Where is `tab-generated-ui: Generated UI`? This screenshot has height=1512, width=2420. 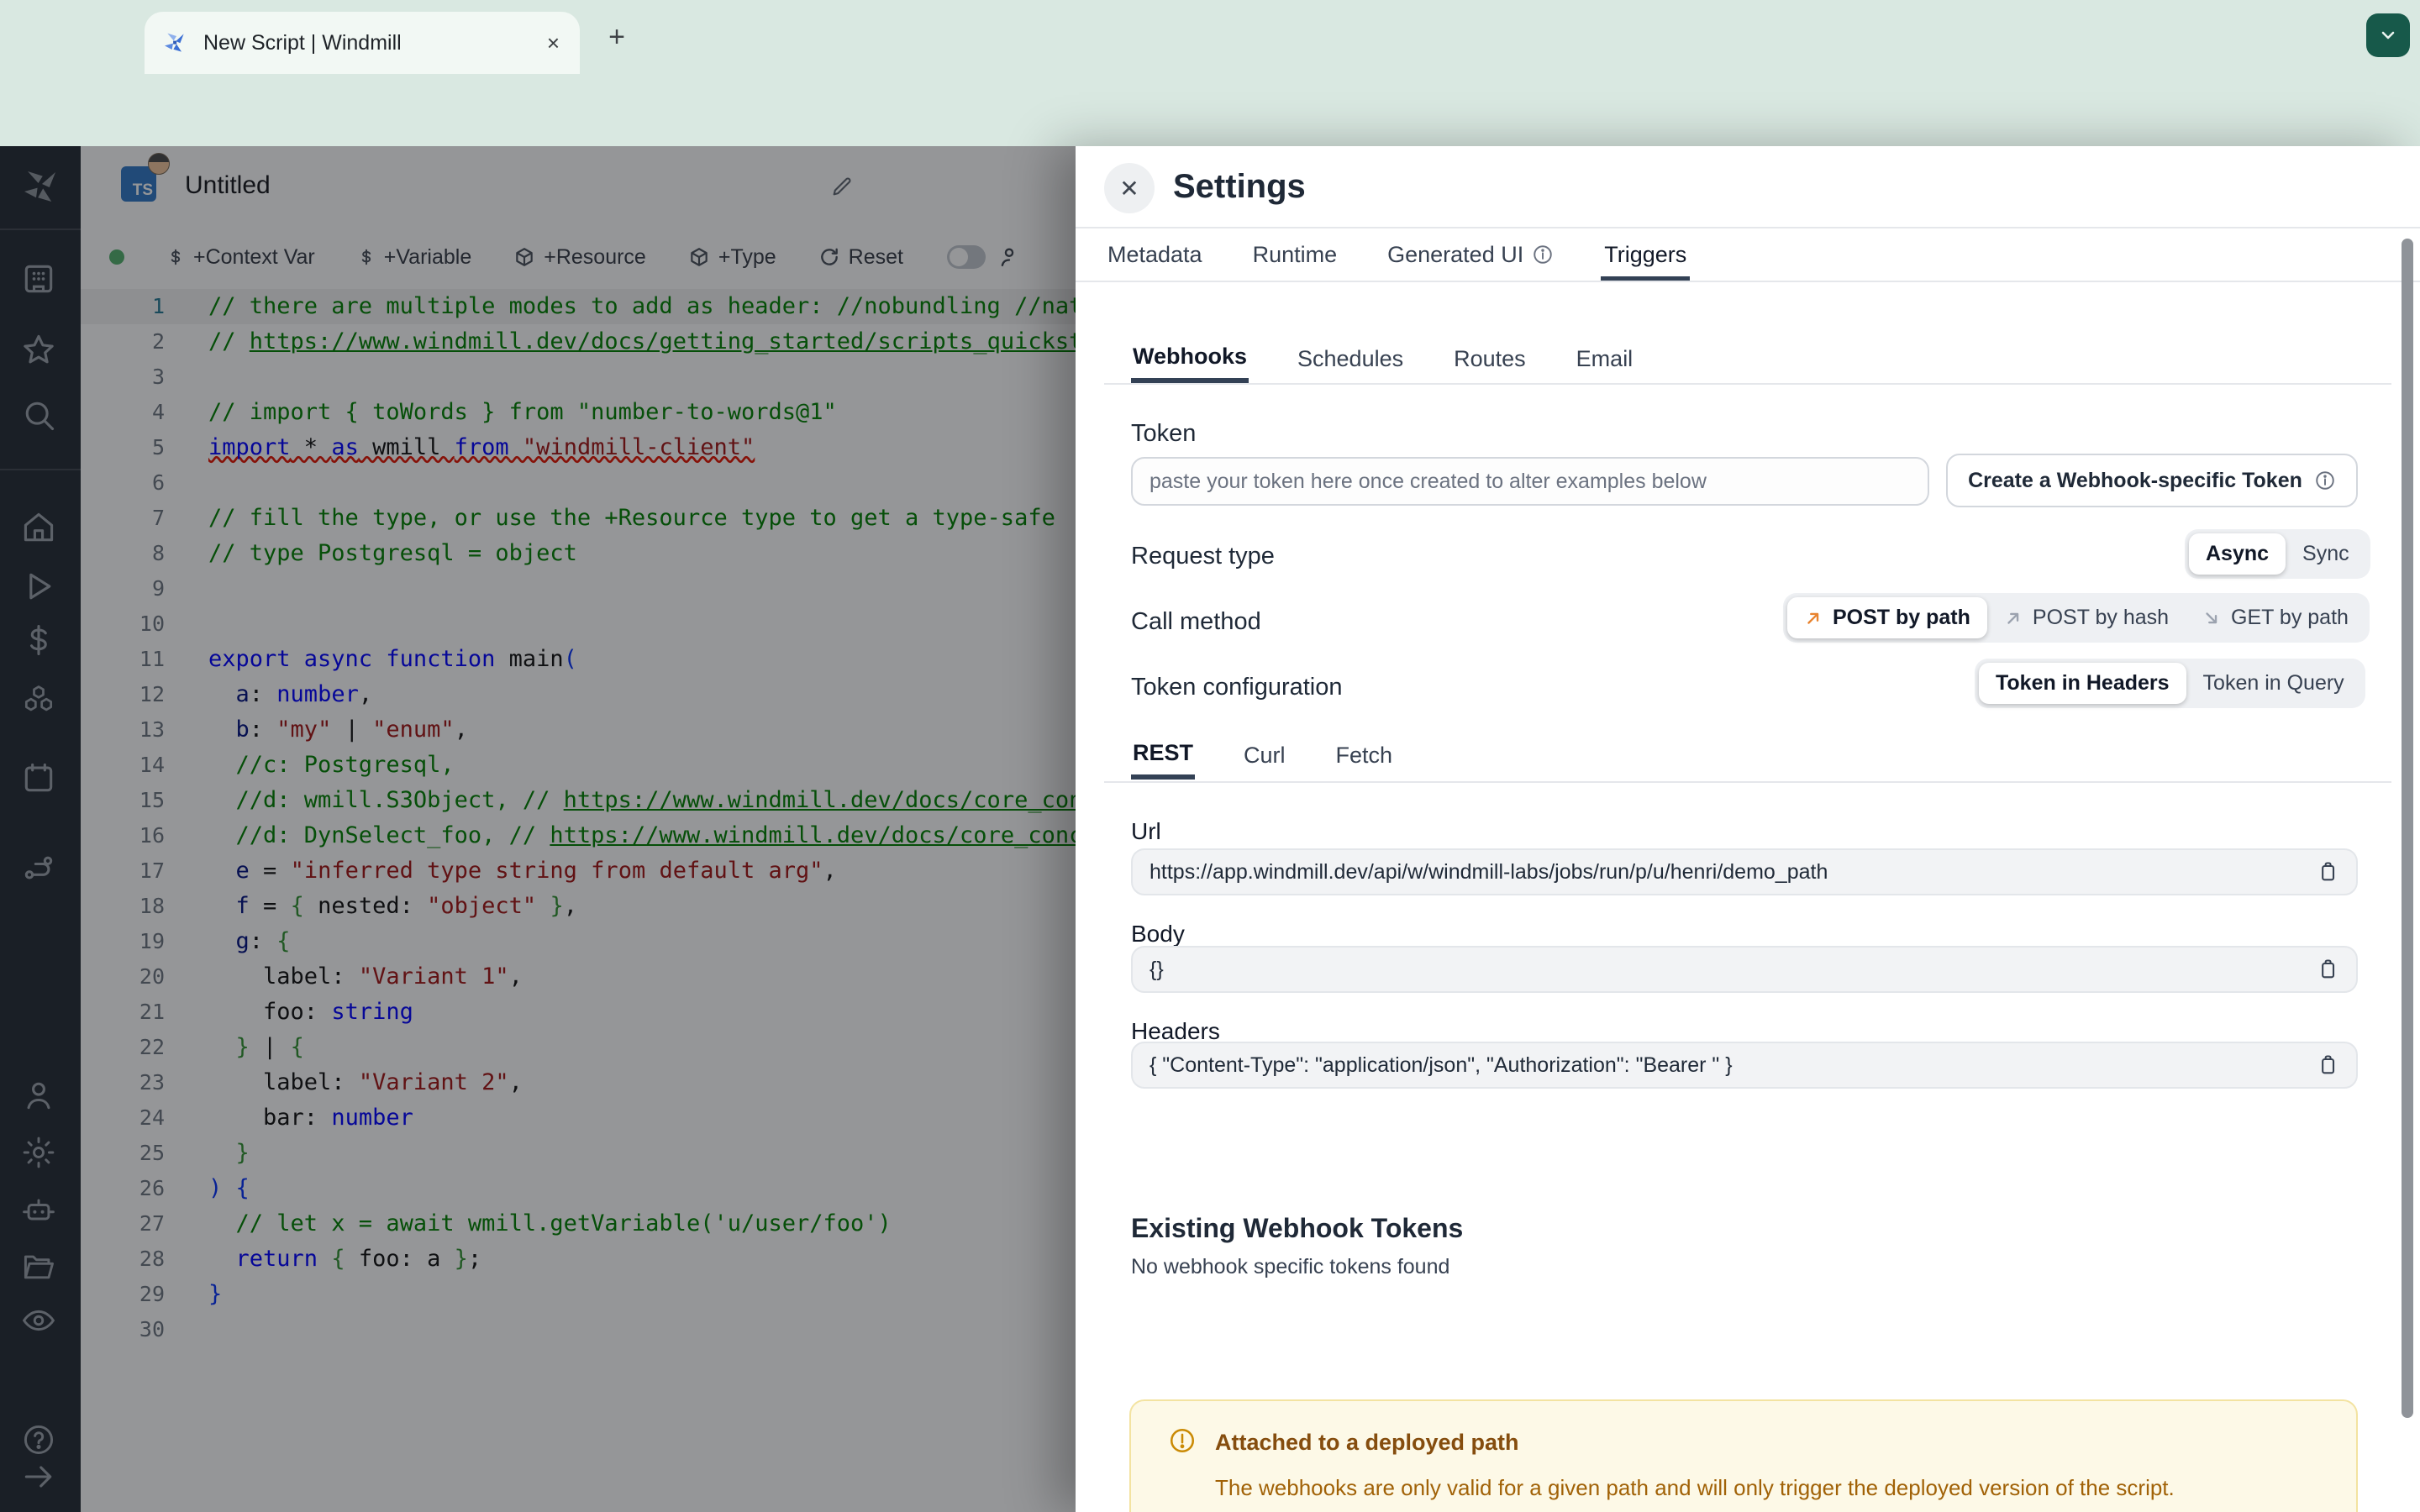
tab-generated-ui: Generated UI is located at coordinates (1470, 254).